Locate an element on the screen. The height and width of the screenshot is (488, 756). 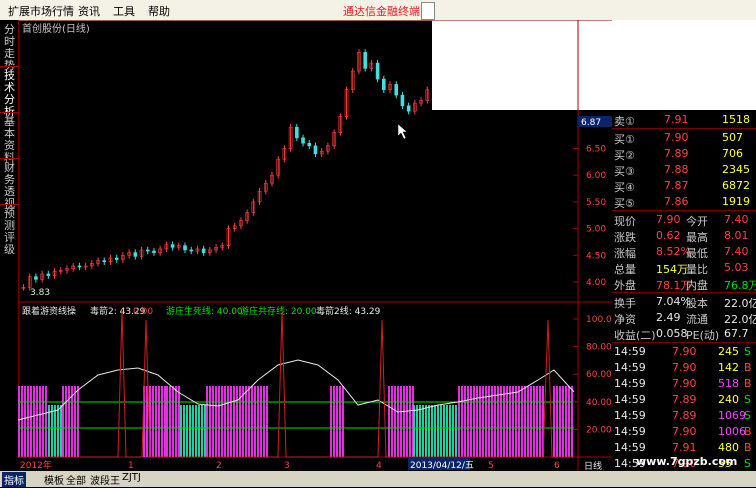
buy-row: 买⑤ 7.86 1919 is located at coordinates (684, 202).